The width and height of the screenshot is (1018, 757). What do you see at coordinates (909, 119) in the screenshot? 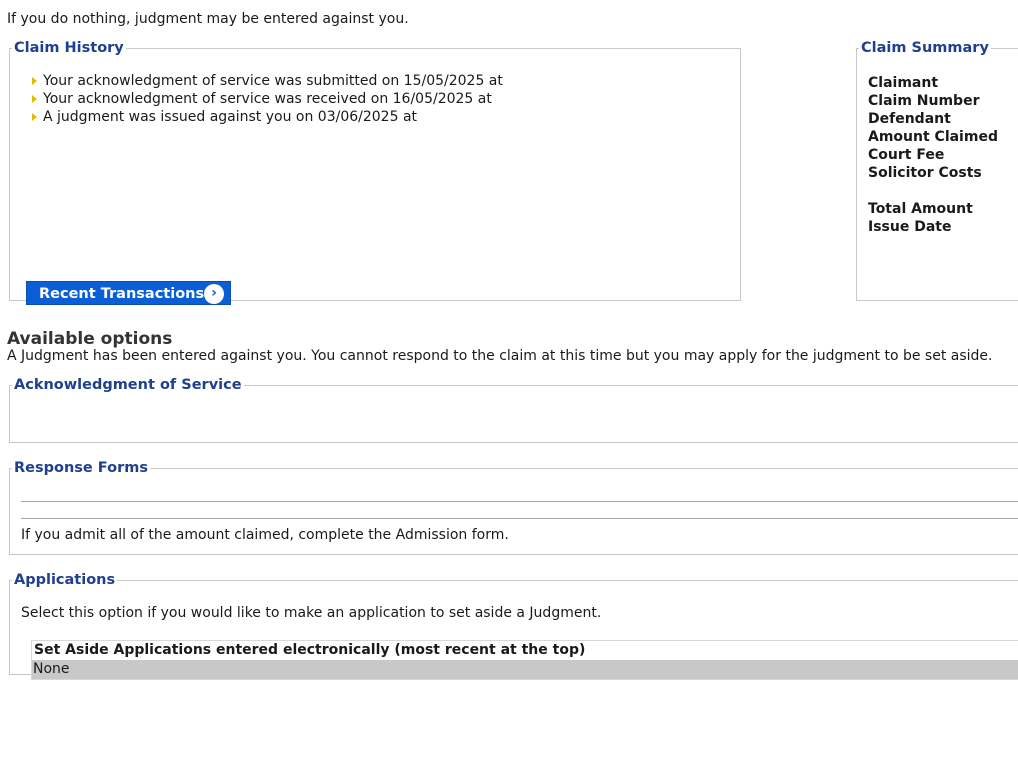
I see `summary-label-defendant: Defendant` at bounding box center [909, 119].